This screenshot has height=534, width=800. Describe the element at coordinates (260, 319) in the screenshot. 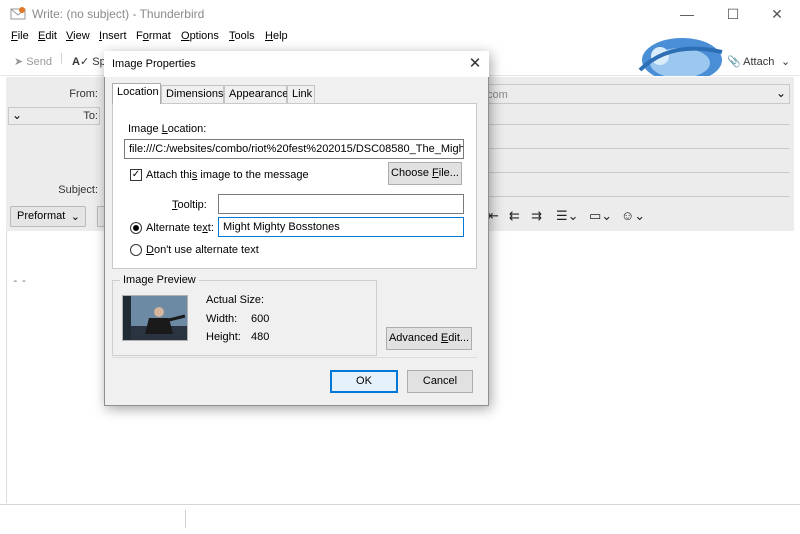

I see `width-value: 600` at that location.